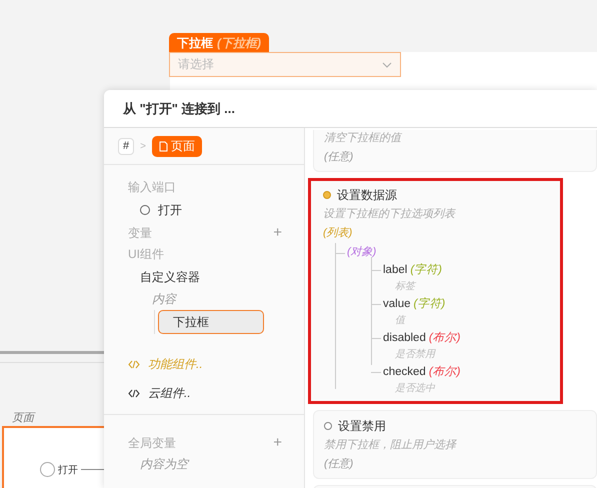  I want to click on port-label: 打开, so click(68, 470).